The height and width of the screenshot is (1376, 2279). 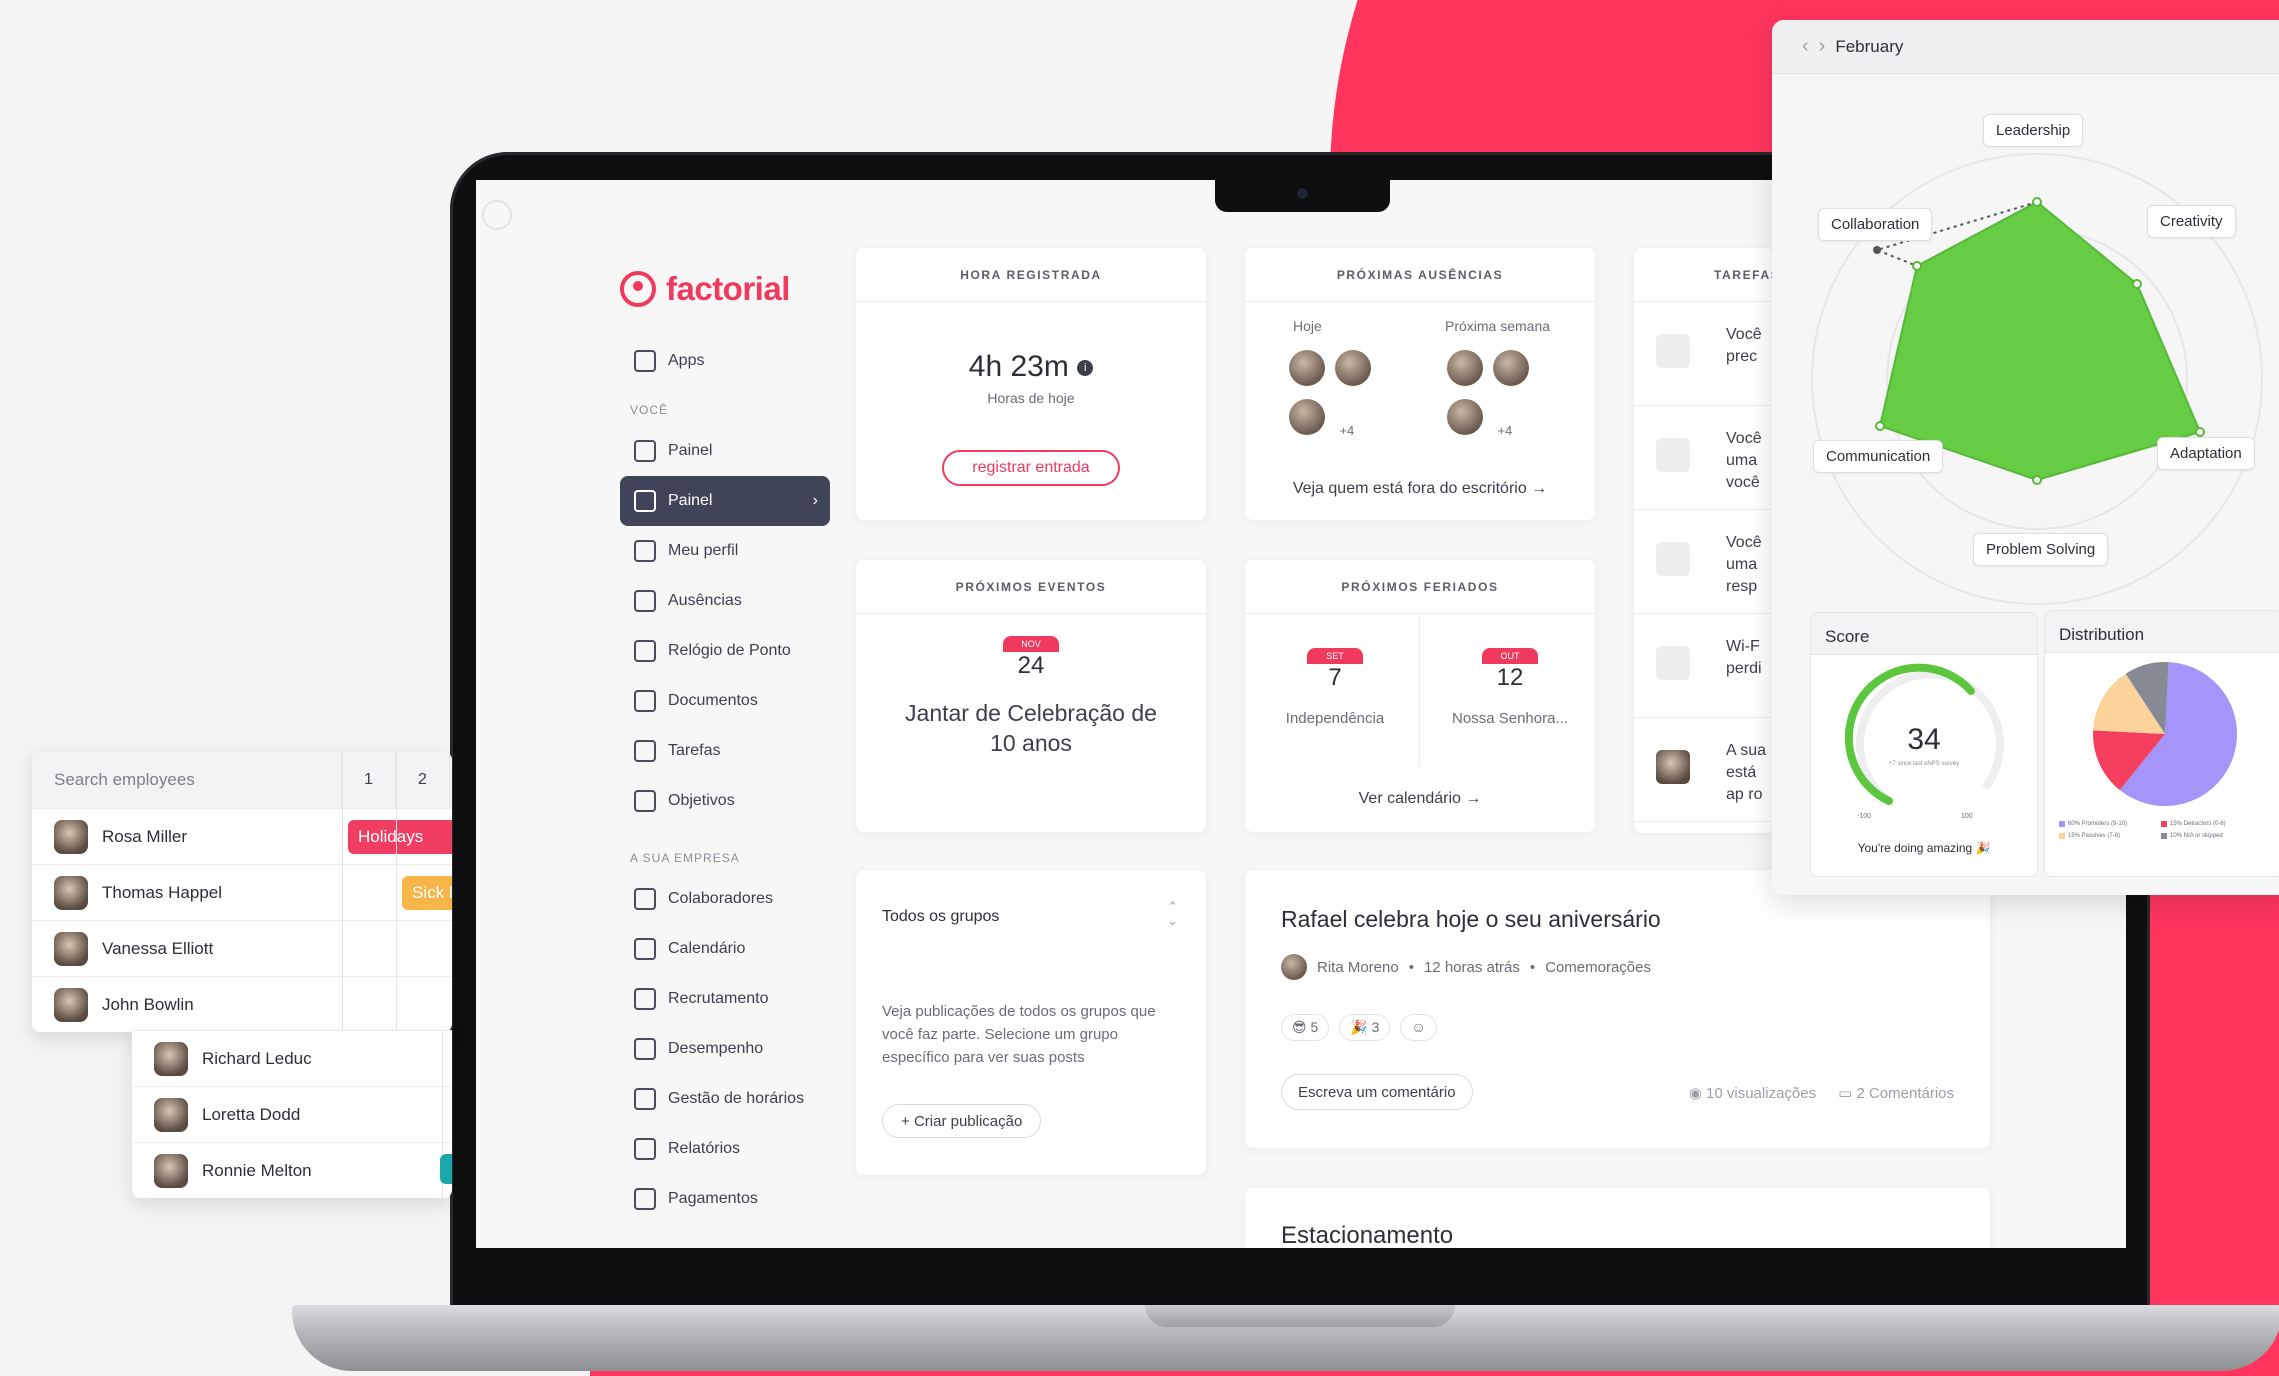 What do you see at coordinates (2206, 453) in the screenshot?
I see `radar-label-adaptation: Adaptation` at bounding box center [2206, 453].